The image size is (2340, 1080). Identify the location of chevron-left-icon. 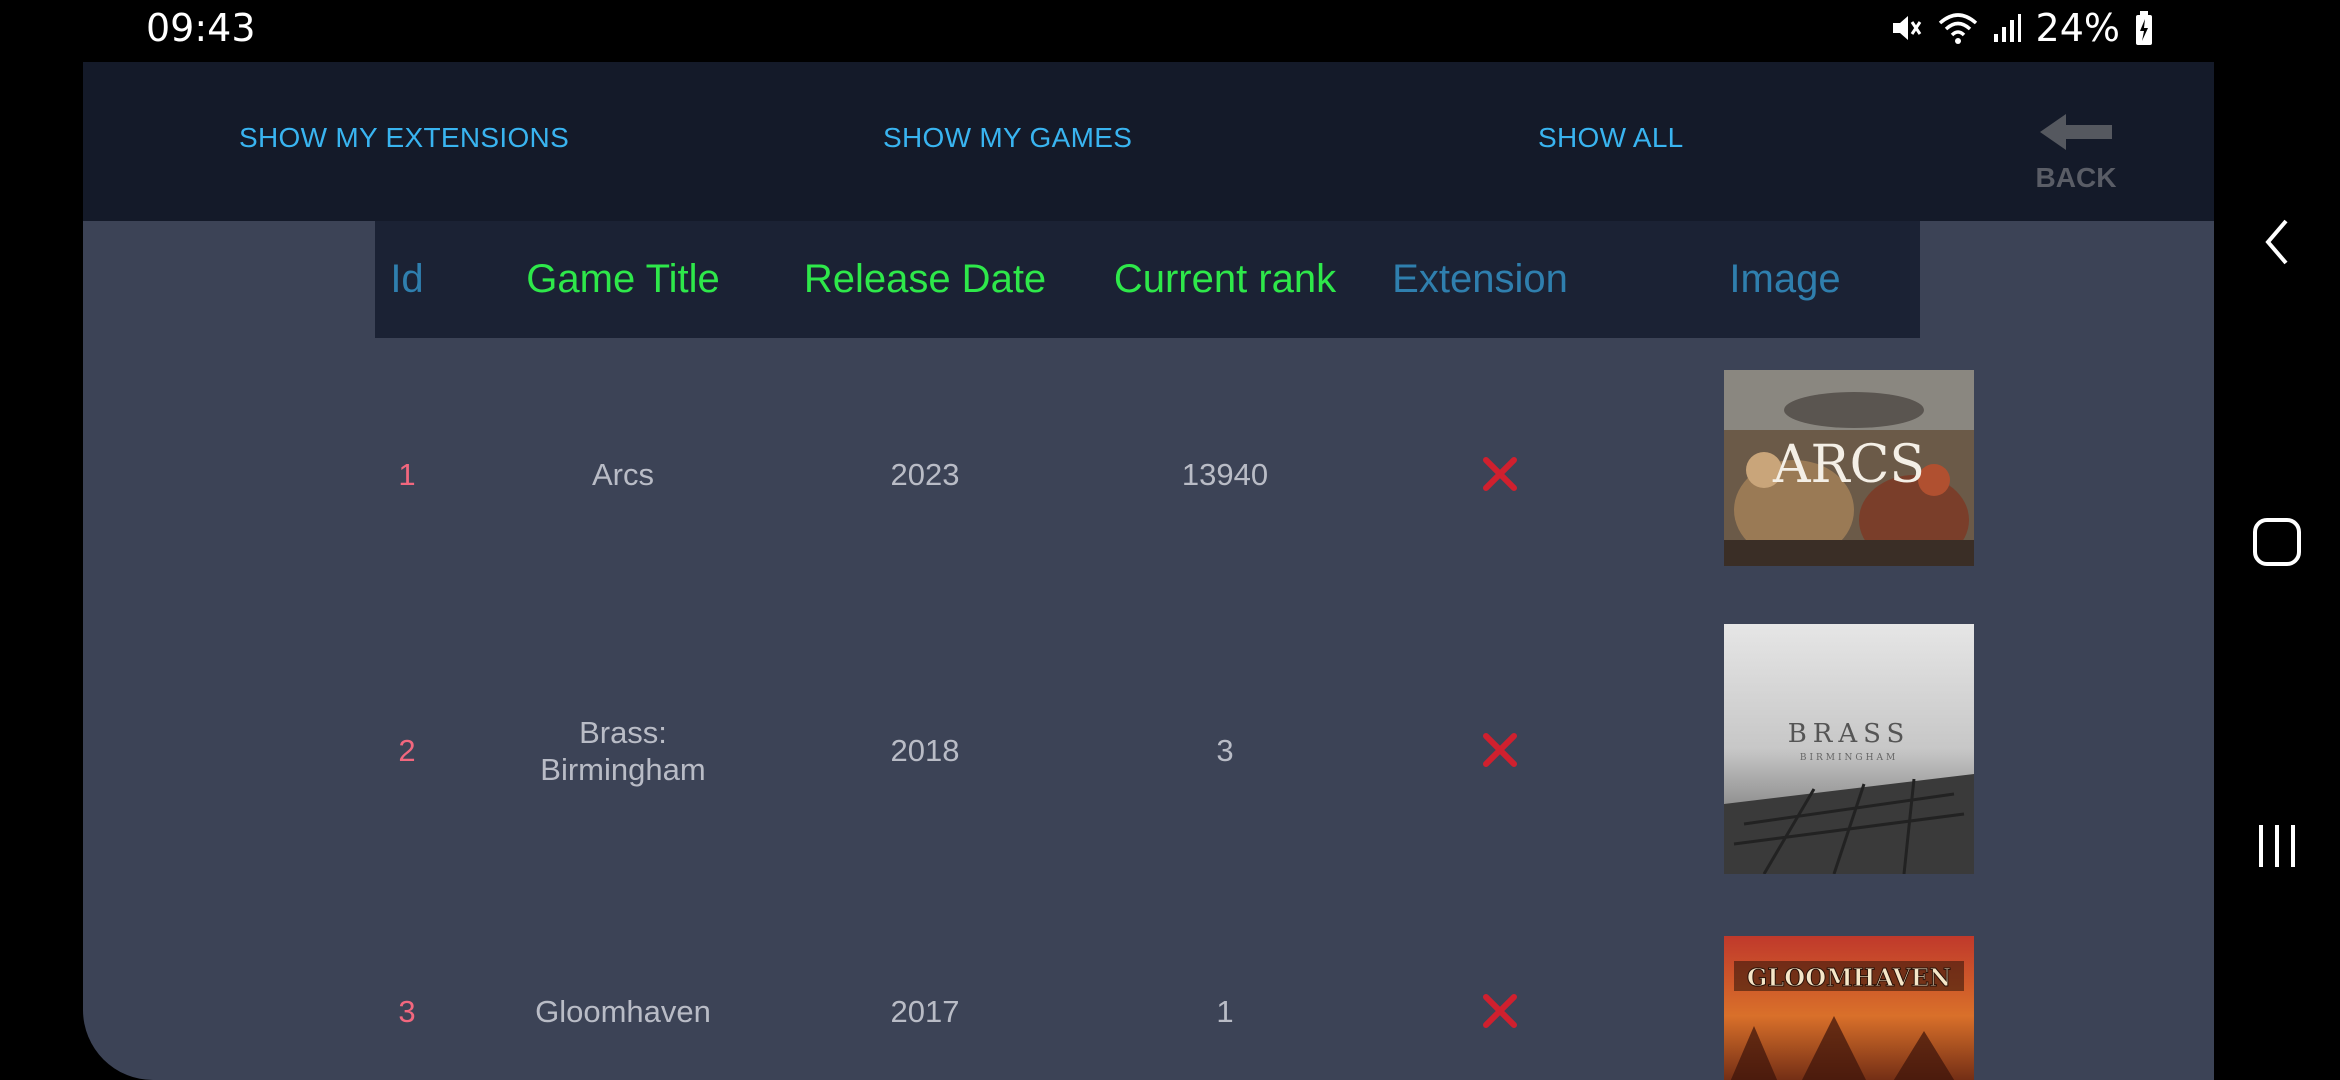
(2277, 244).